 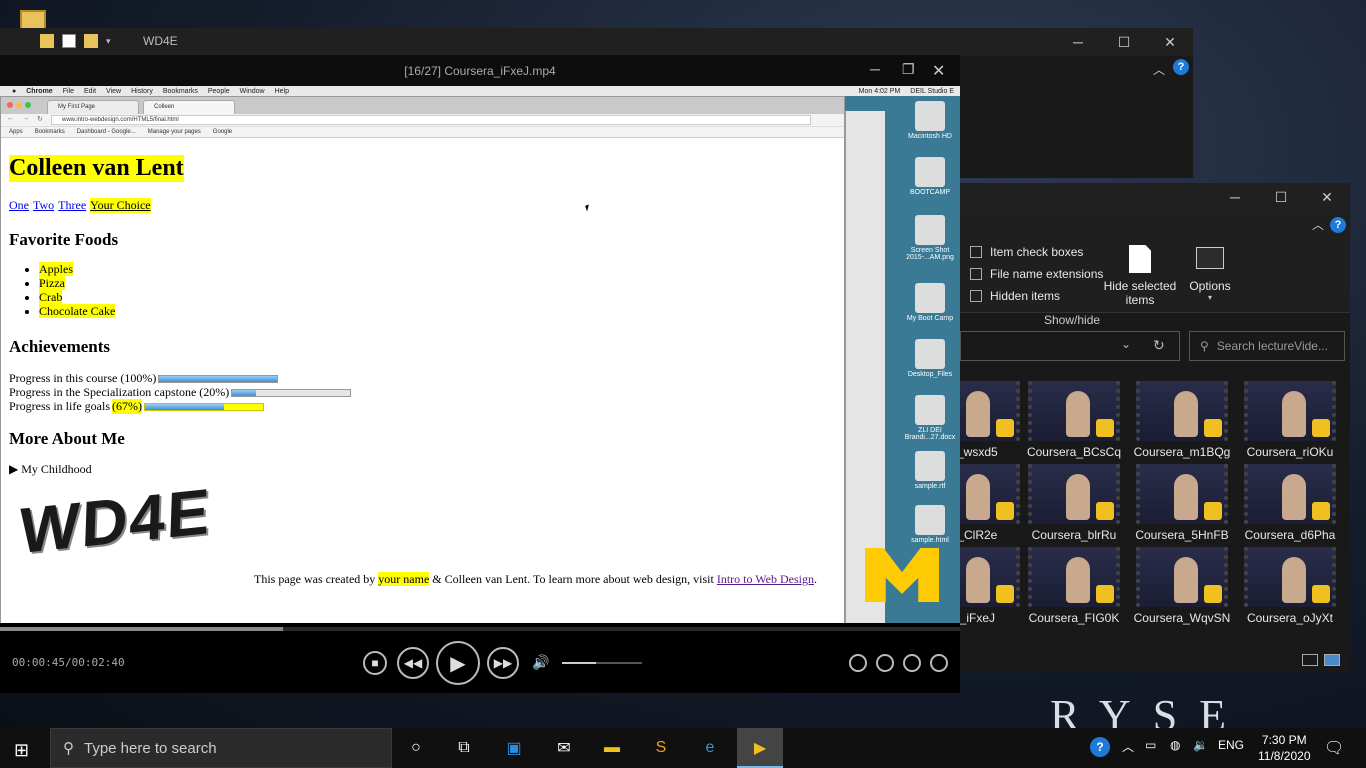 I want to click on file-explorer-icon: ▬, so click(x=612, y=748).